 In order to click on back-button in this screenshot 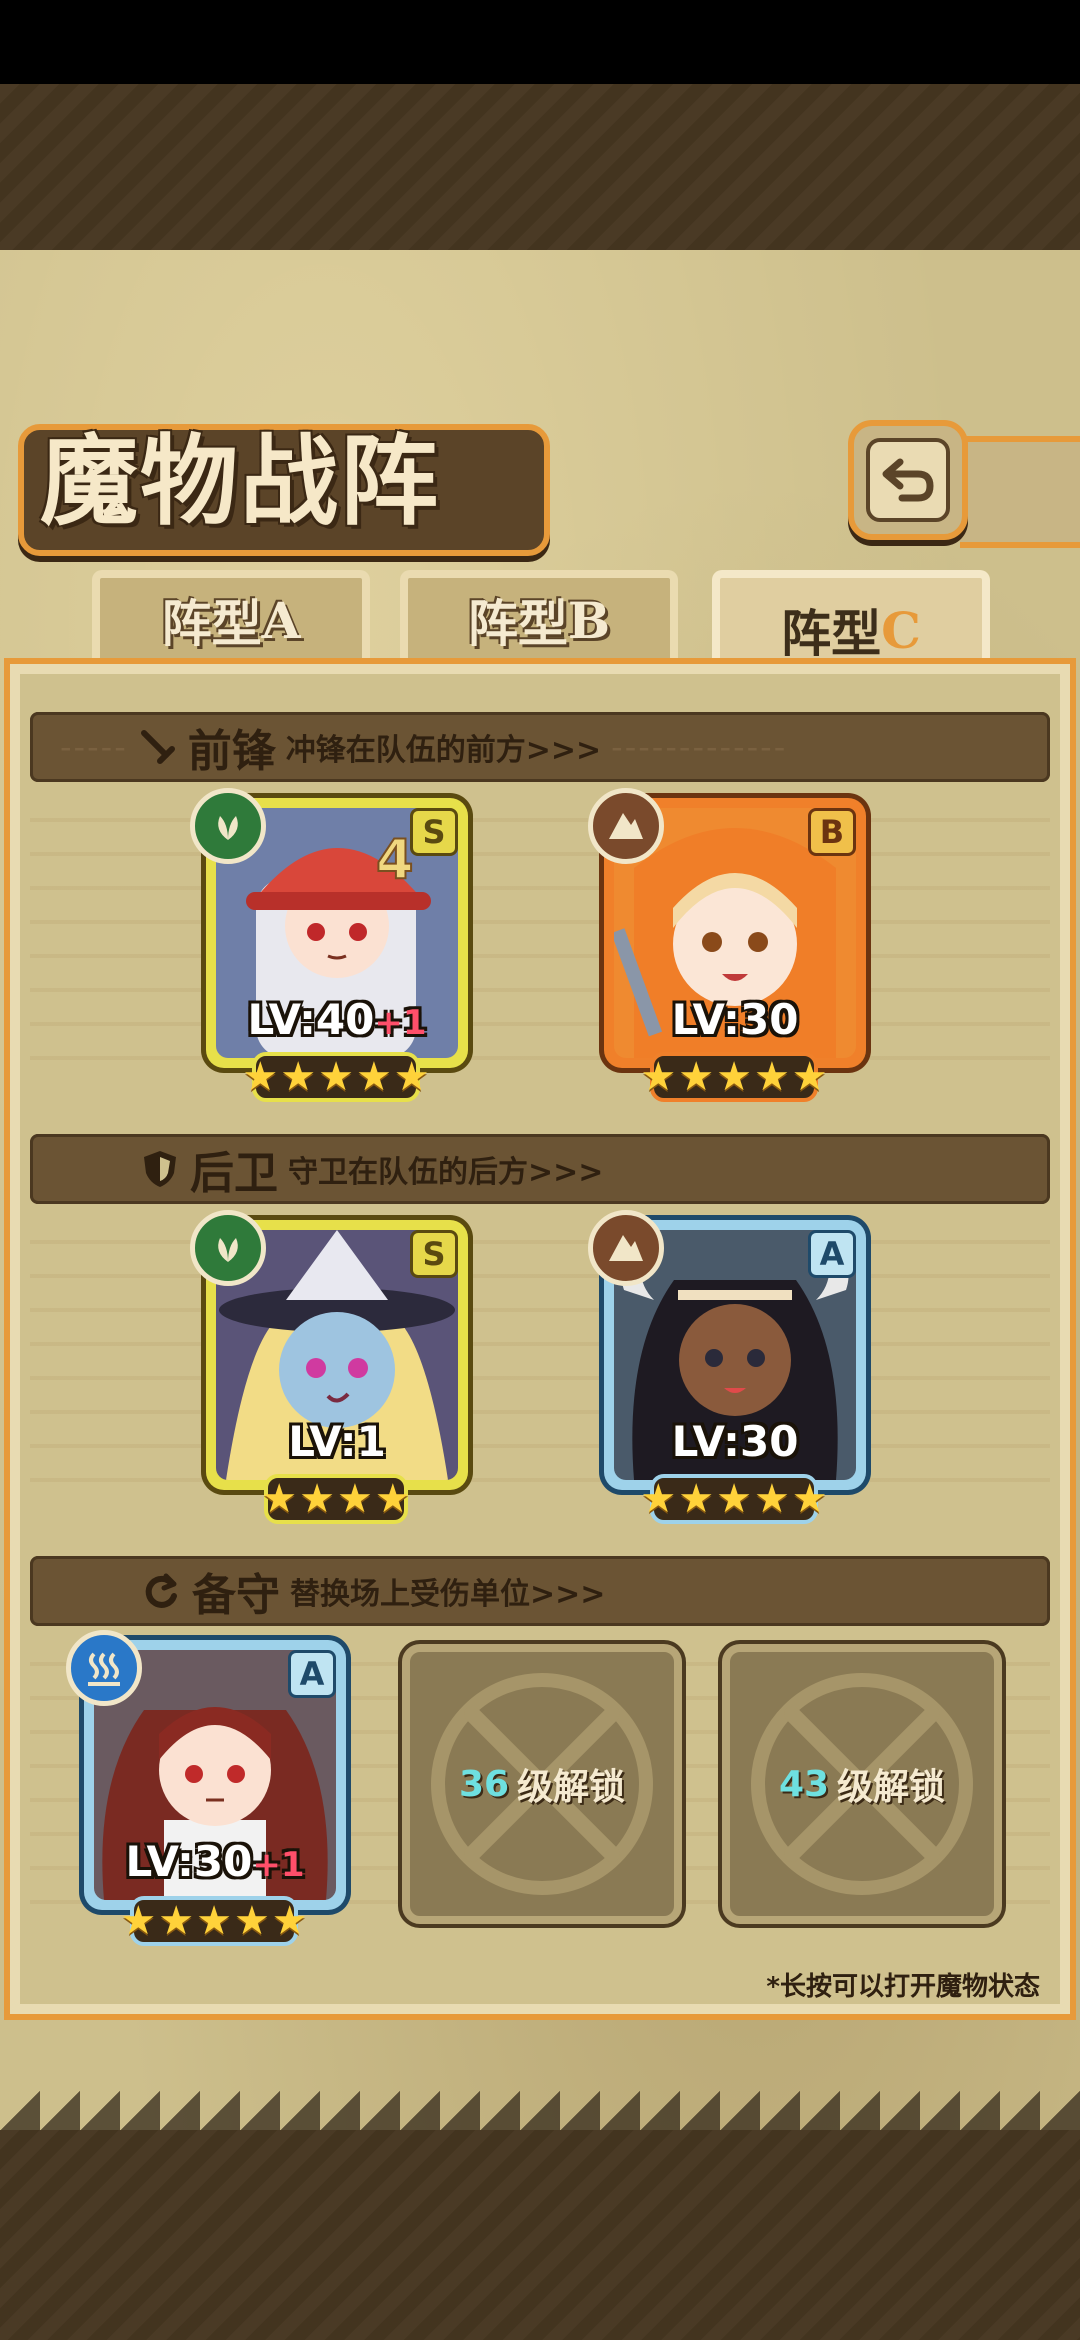, I will do `click(908, 480)`.